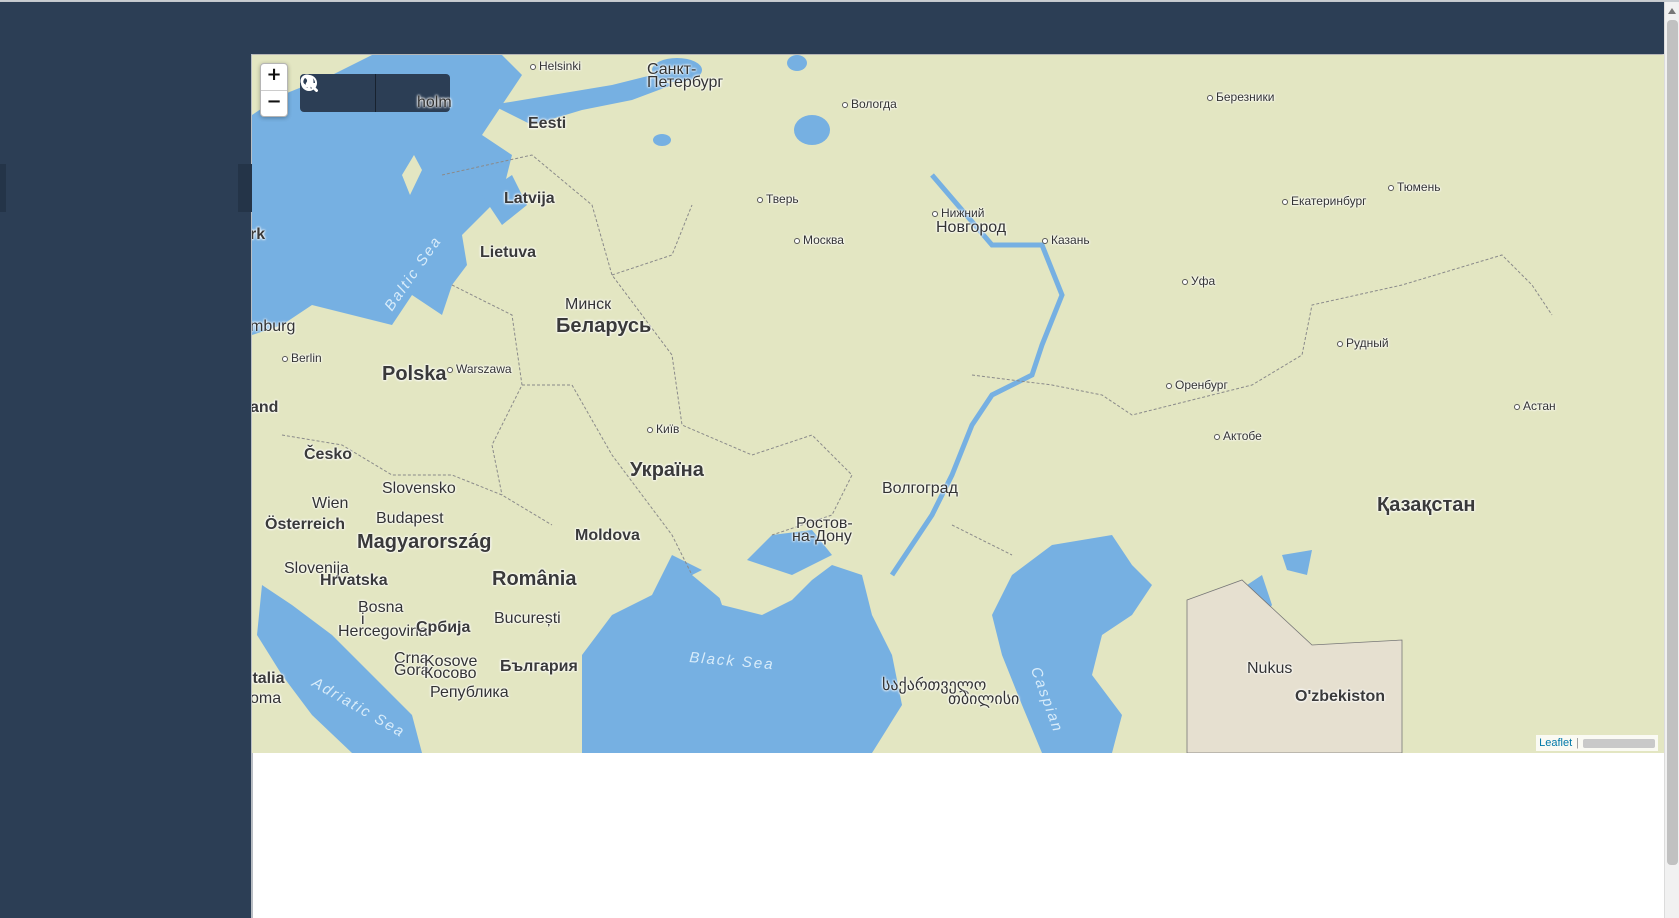  Describe the element at coordinates (302, 358) in the screenshot. I see `map-label: Berlin` at that location.